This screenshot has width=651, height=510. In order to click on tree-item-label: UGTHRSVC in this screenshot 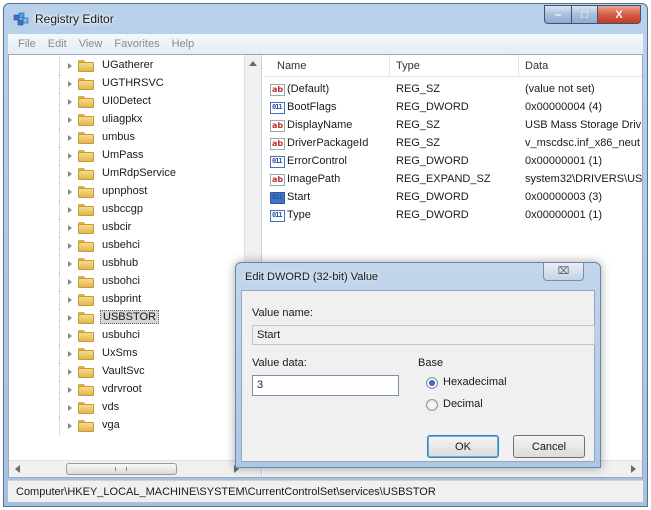, I will do `click(133, 83)`.